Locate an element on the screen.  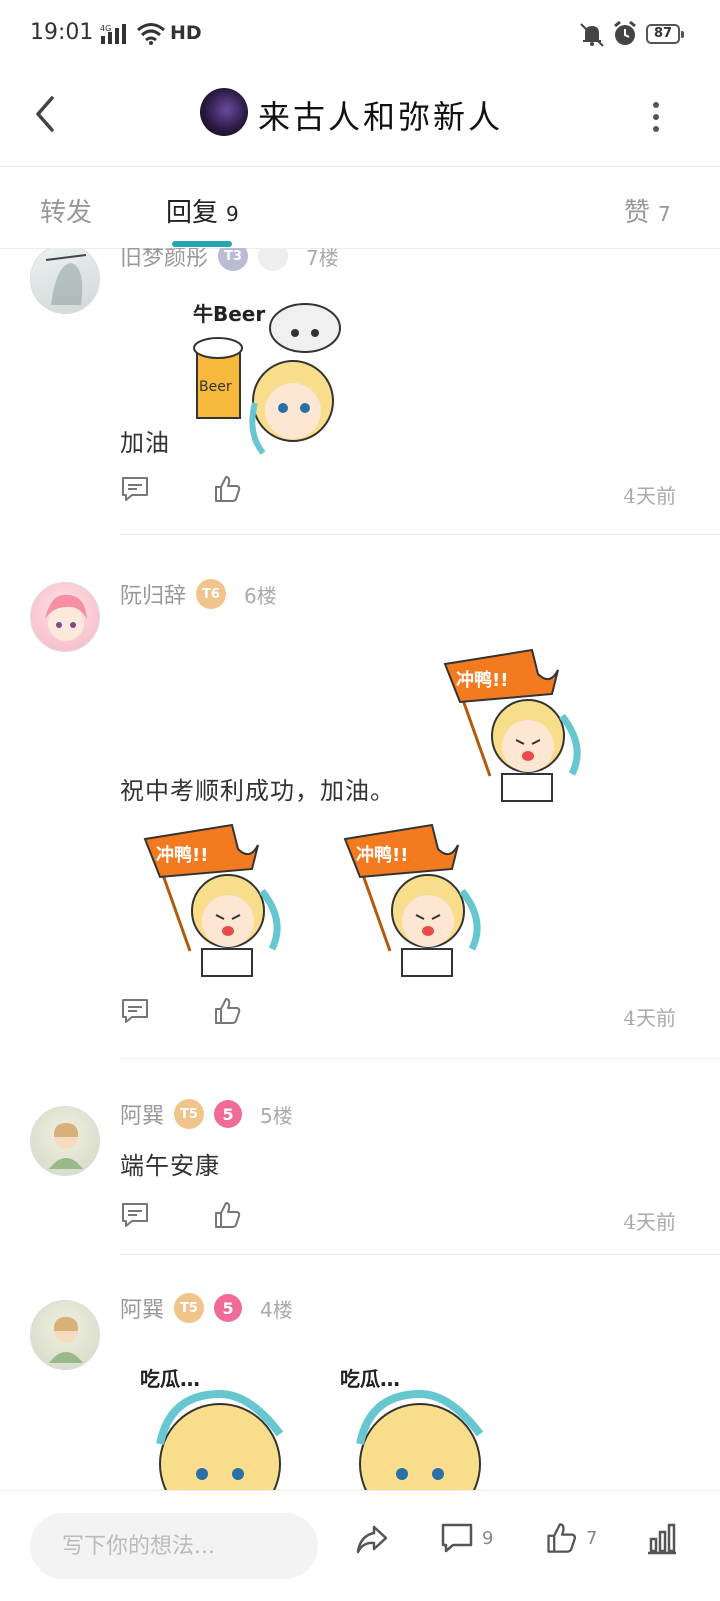
list-item: 阿巽 T5 5 5楼 端午安康 4天前 is located at coordinates (360, 1160).